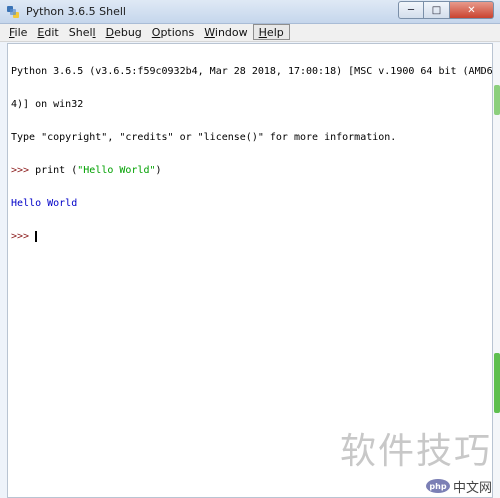 Image resolution: width=500 pixels, height=498 pixels. I want to click on window-controls: ─ □ ✕, so click(446, 10).